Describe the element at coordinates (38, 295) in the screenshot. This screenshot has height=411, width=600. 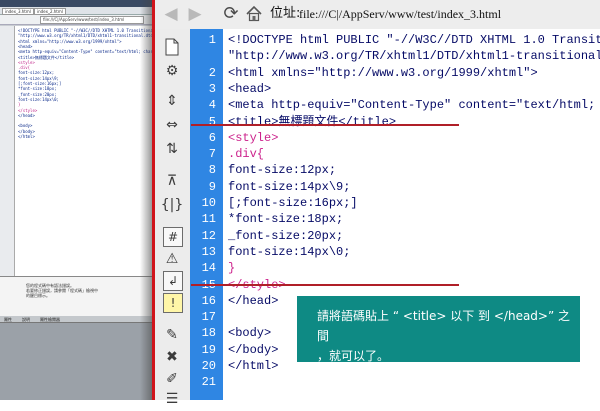
I see `mini-message-line: 的醒目標示。` at that location.